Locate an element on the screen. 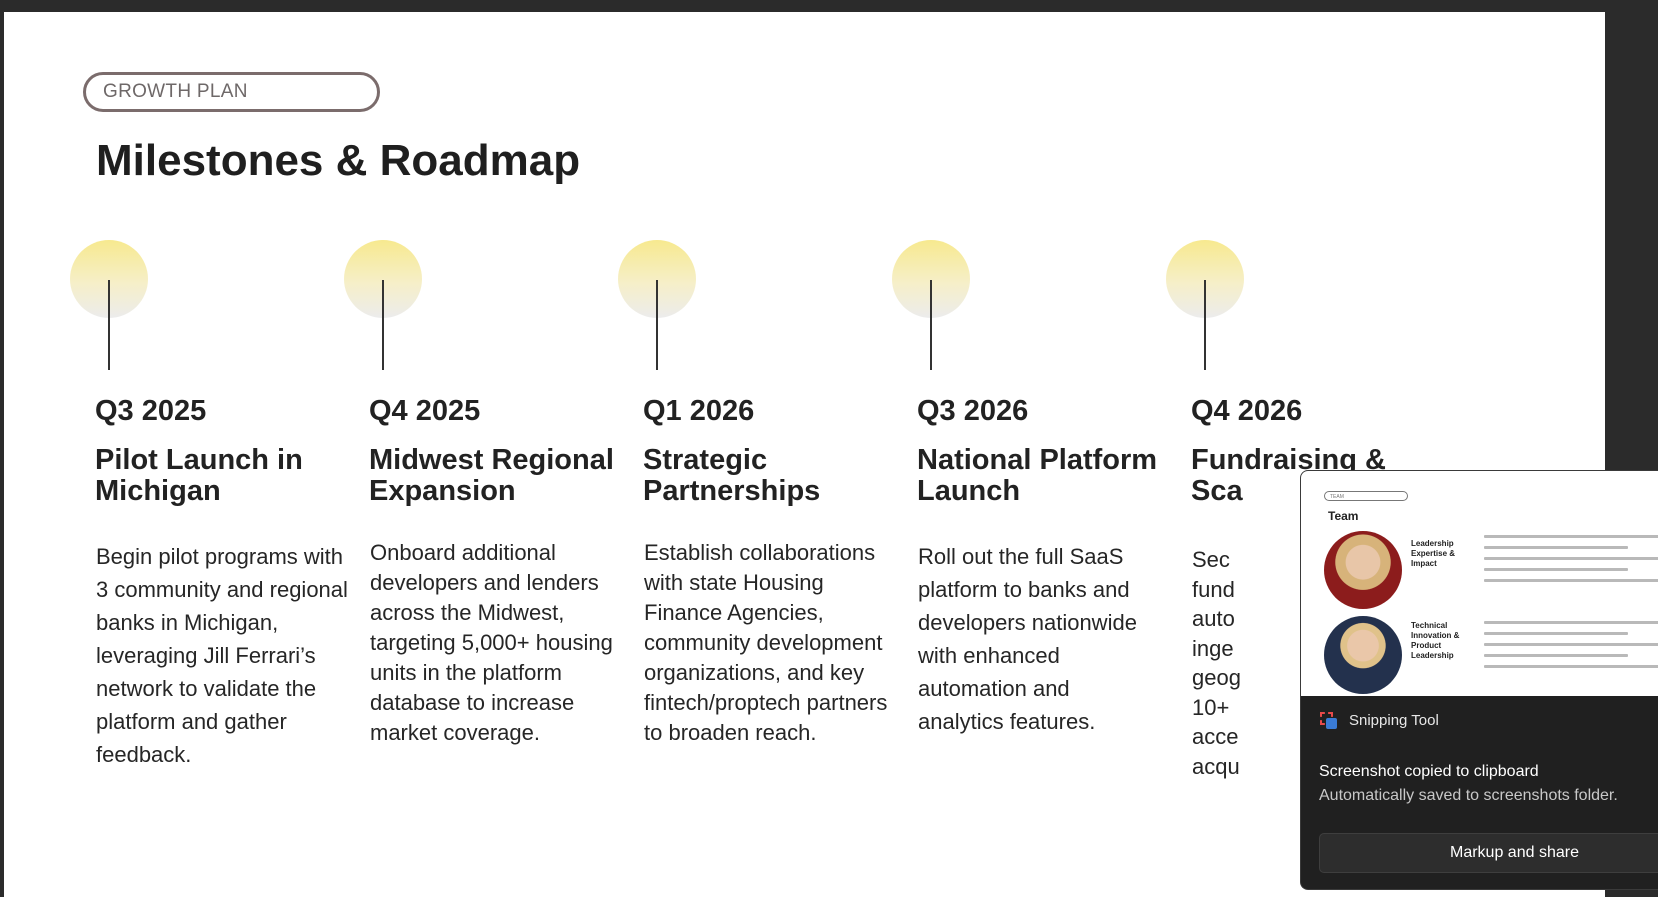  preview-tag: TEAM is located at coordinates (1366, 496).